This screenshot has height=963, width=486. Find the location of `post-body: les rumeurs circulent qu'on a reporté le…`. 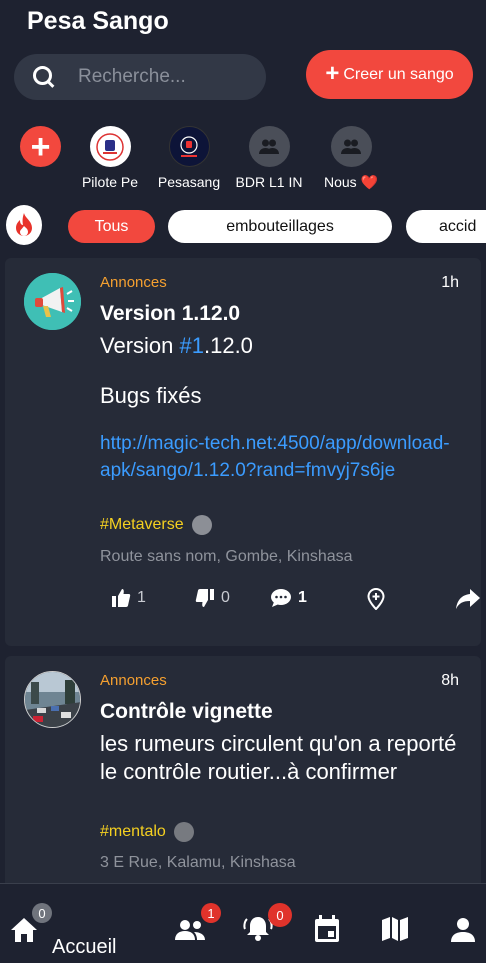

post-body: les rumeurs circulent qu'on a reporté le… is located at coordinates (278, 757).